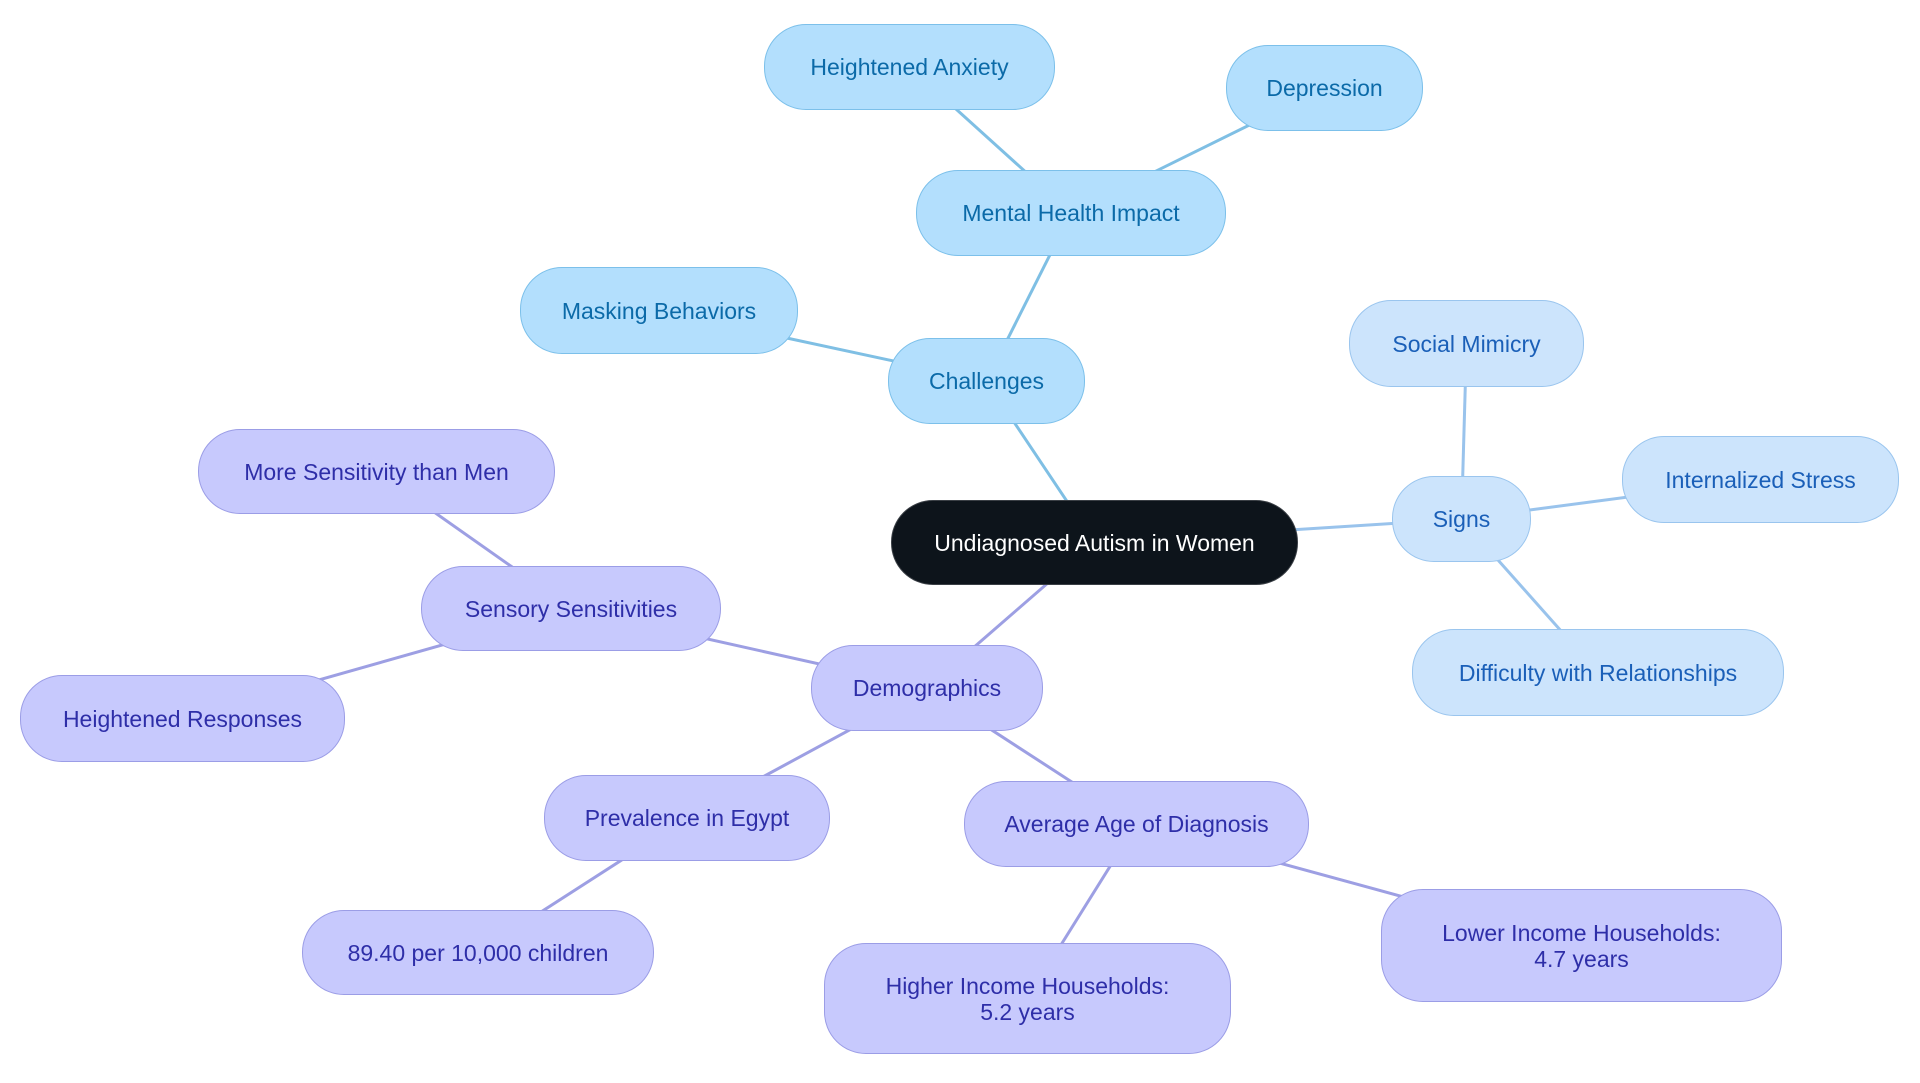 This screenshot has width=1920, height=1083. I want to click on node-root-undiagnosed-autism: Undiagnosed Autism in Women, so click(1094, 542).